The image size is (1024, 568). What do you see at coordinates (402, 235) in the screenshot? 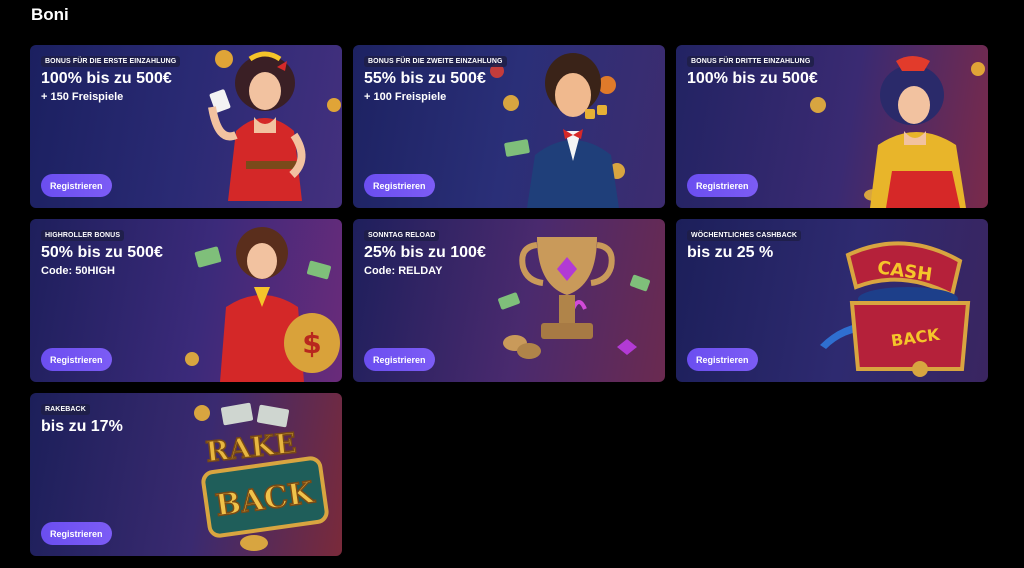
I see `bonus-badge: SONNTAG RELOAD` at bounding box center [402, 235].